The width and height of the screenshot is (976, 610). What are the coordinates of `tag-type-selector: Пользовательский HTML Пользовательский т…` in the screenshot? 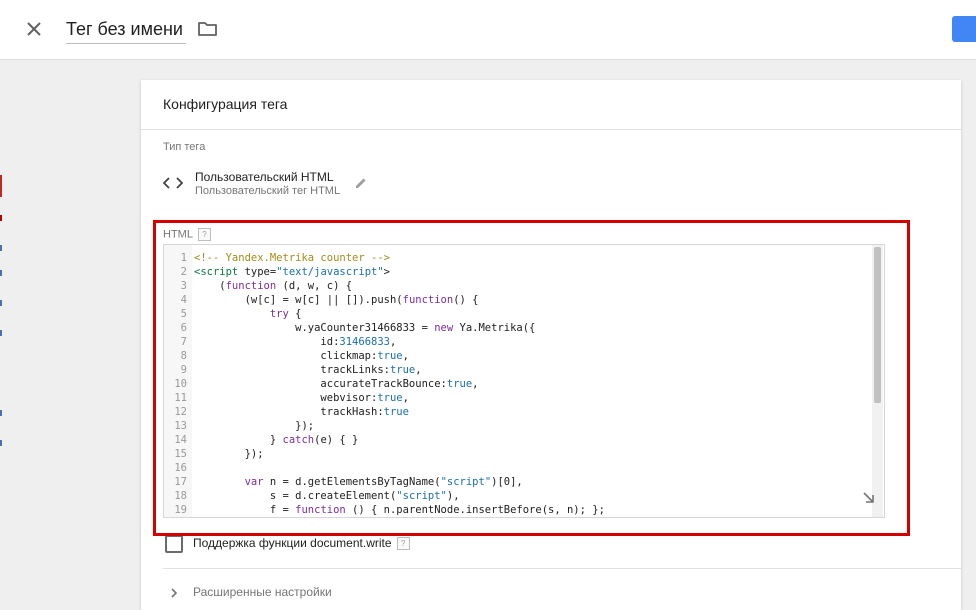 It's located at (313, 185).